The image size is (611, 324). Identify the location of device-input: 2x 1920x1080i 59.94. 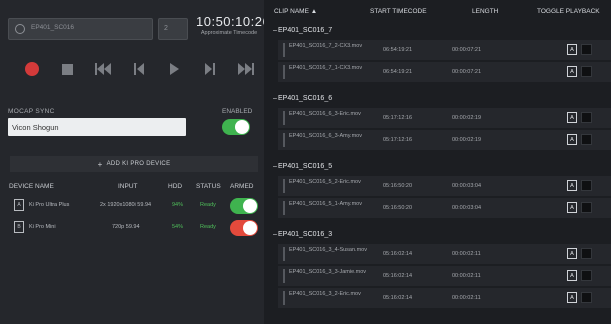
(126, 205).